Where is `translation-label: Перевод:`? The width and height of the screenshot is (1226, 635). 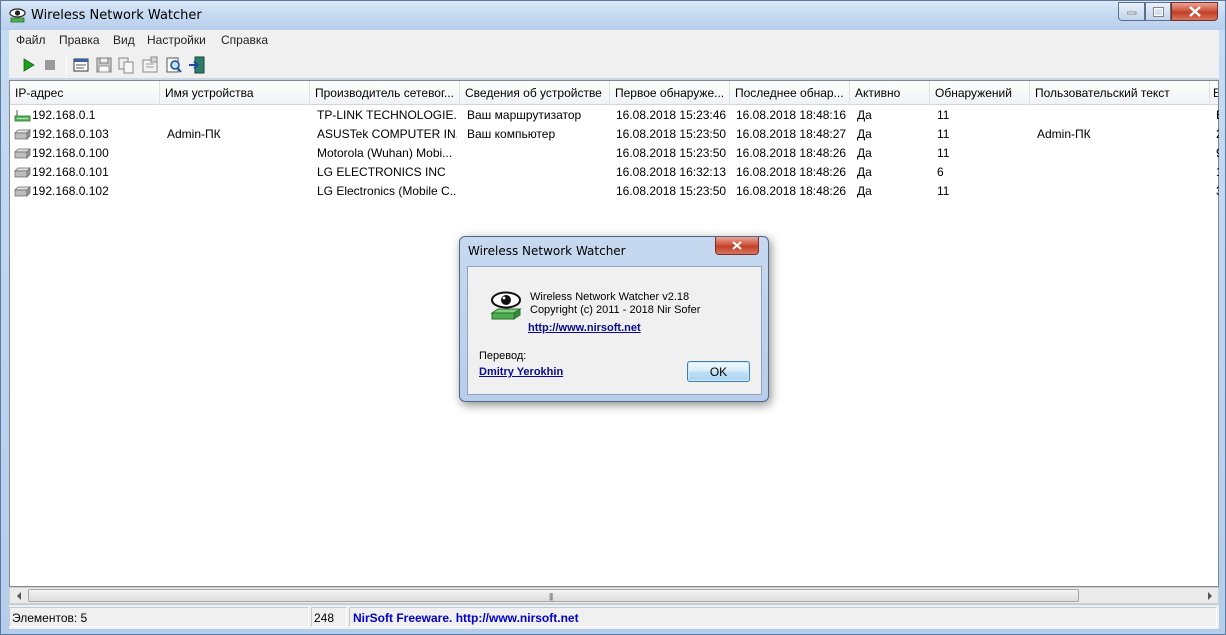 translation-label: Перевод: is located at coordinates (503, 356).